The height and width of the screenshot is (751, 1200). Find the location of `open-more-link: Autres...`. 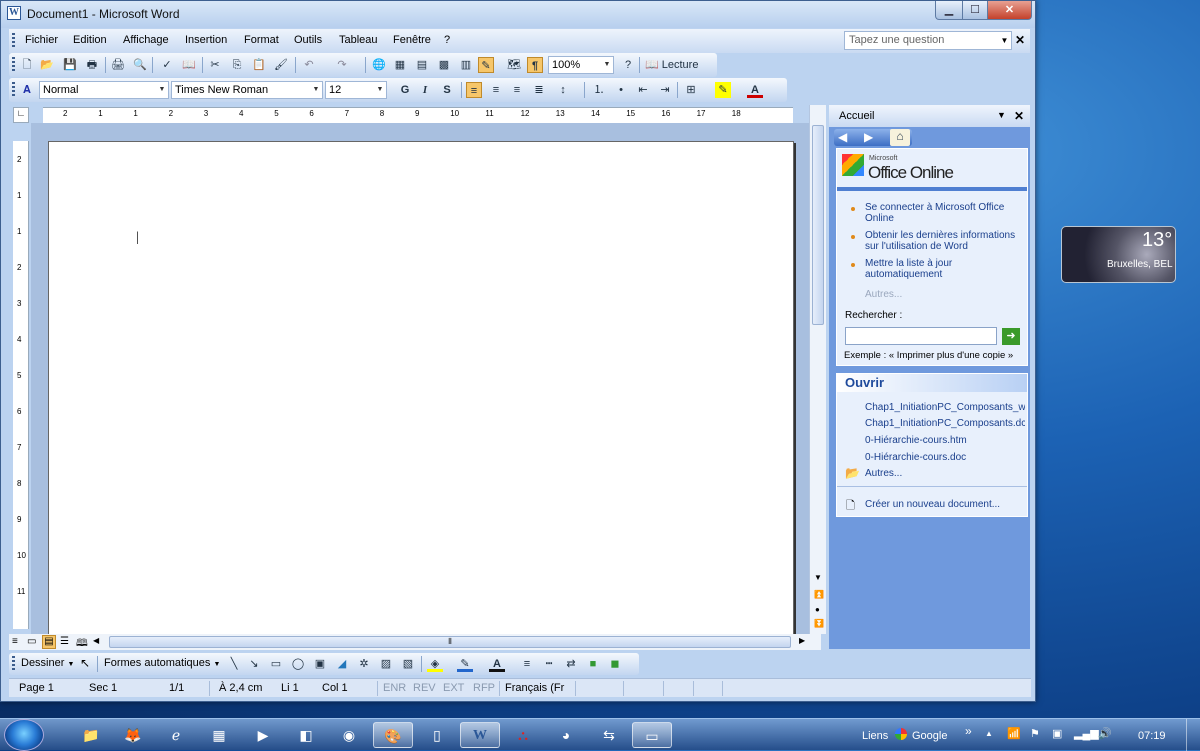

open-more-link: Autres... is located at coordinates (883, 473).